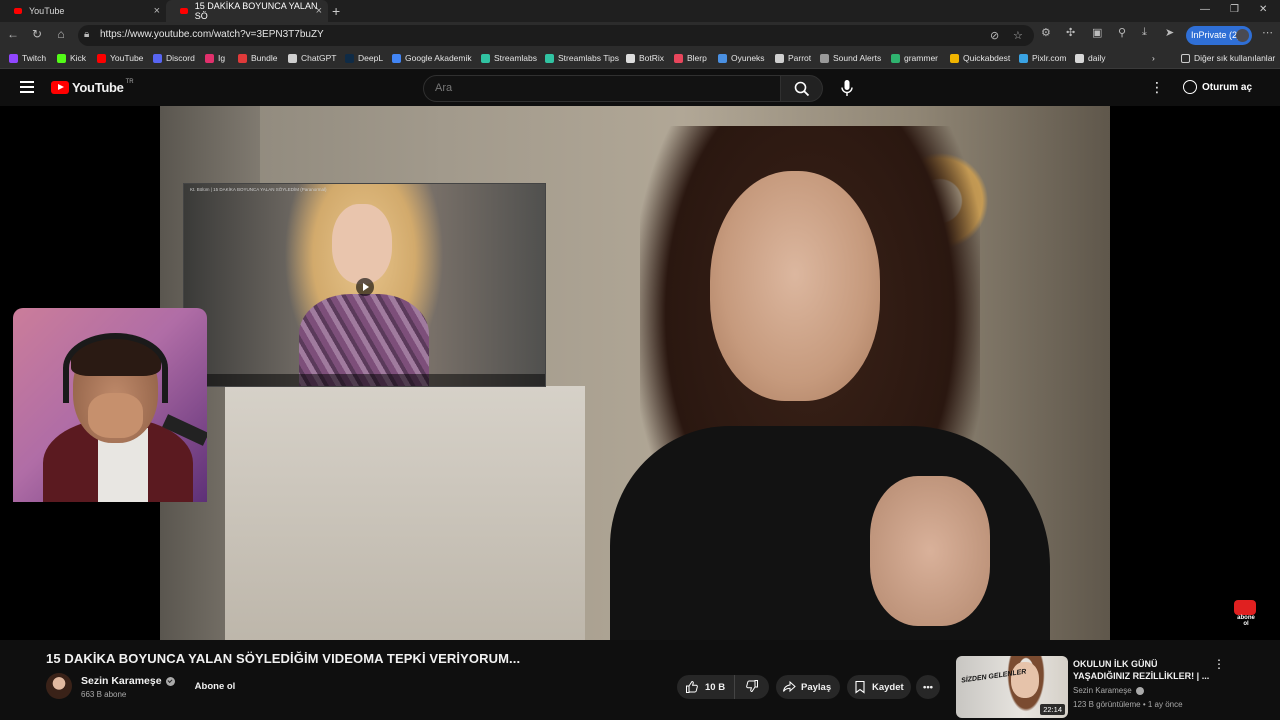  I want to click on bookmark-google-akademik: Google Akademik, so click(432, 58).